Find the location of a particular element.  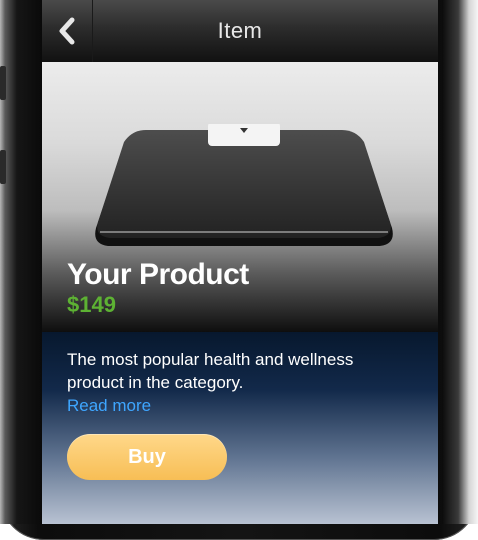

page-title: Item is located at coordinates (240, 30).